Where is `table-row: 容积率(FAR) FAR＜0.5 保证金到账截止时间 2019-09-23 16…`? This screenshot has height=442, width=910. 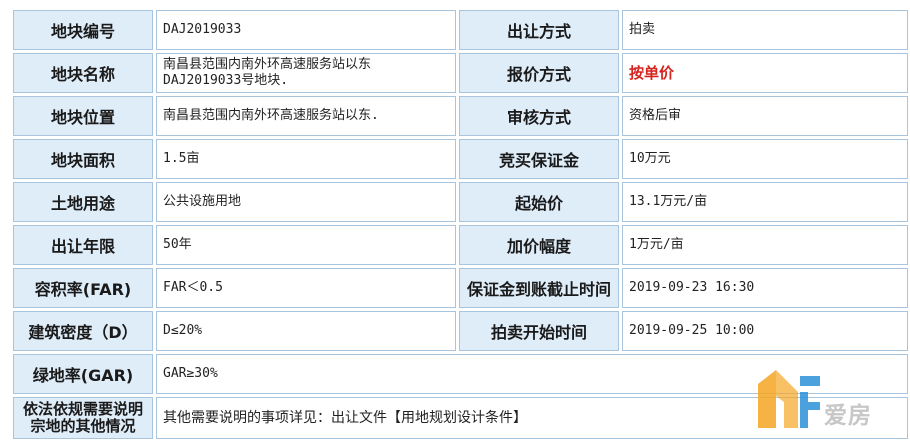 table-row: 容积率(FAR) FAR＜0.5 保证金到账截止时间 2019-09-23 16… is located at coordinates (460, 288).